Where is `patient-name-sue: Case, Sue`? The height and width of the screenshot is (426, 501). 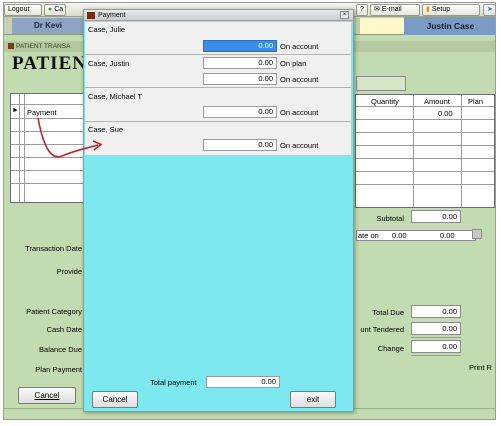 patient-name-sue: Case, Sue is located at coordinates (106, 129).